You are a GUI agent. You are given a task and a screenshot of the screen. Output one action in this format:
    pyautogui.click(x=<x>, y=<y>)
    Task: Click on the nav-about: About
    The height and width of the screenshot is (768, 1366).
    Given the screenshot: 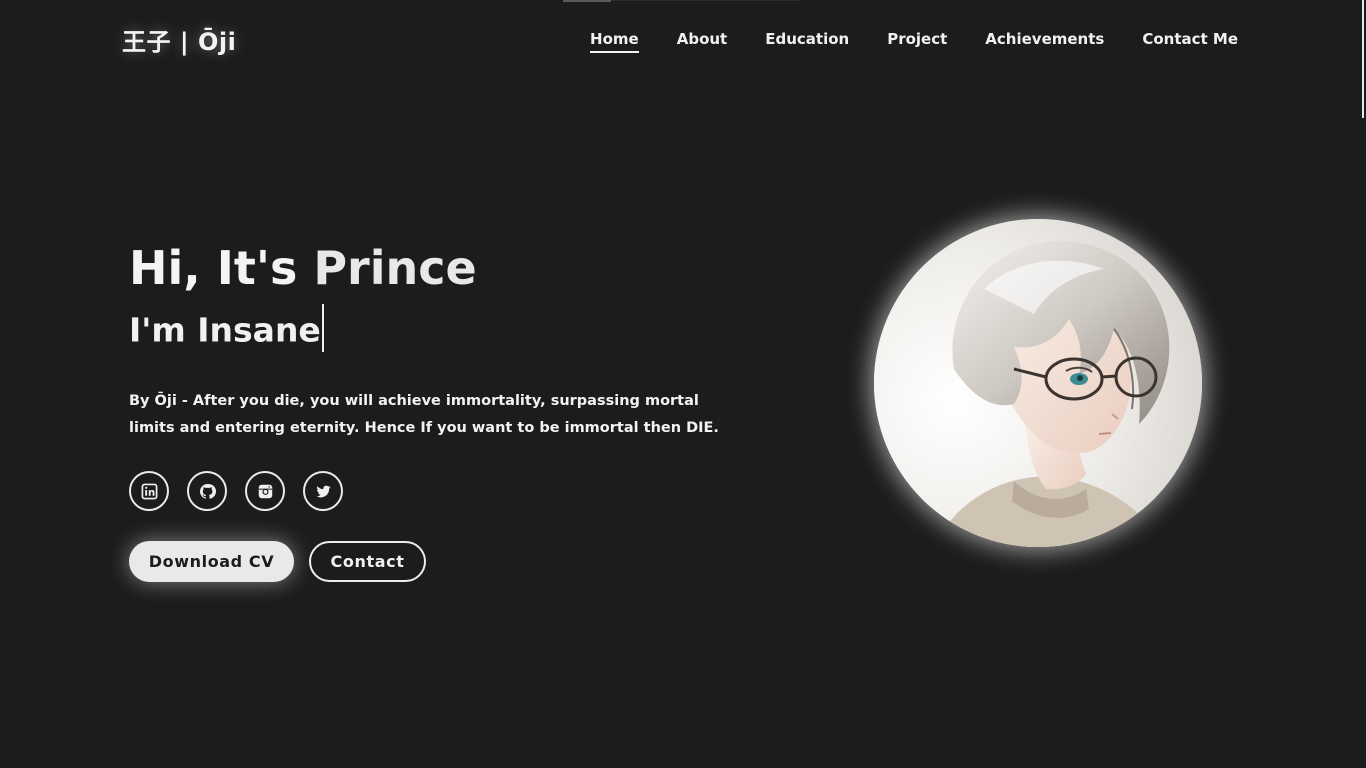 What is the action you would take?
    pyautogui.click(x=702, y=41)
    